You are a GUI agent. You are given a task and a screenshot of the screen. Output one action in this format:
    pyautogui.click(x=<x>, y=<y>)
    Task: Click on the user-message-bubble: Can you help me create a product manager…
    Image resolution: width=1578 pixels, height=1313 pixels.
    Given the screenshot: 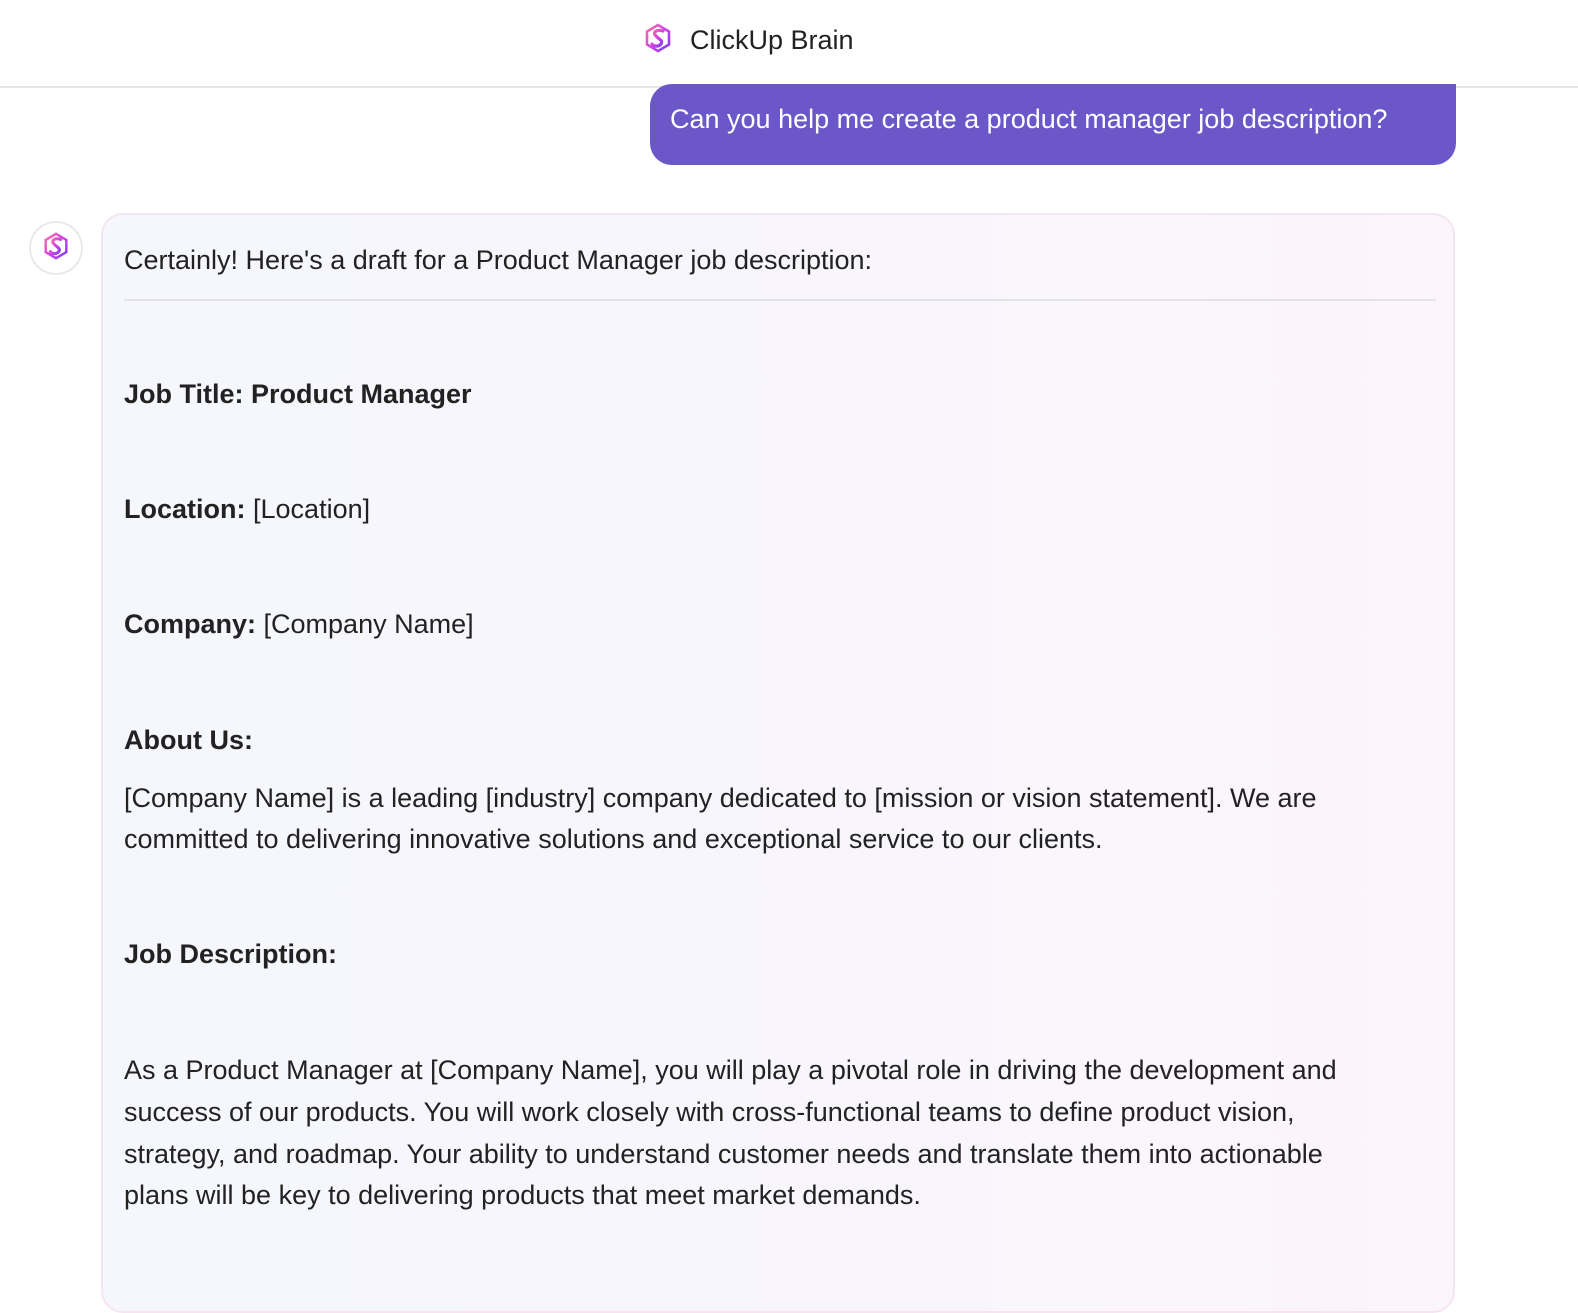 What is the action you would take?
    pyautogui.click(x=1053, y=124)
    